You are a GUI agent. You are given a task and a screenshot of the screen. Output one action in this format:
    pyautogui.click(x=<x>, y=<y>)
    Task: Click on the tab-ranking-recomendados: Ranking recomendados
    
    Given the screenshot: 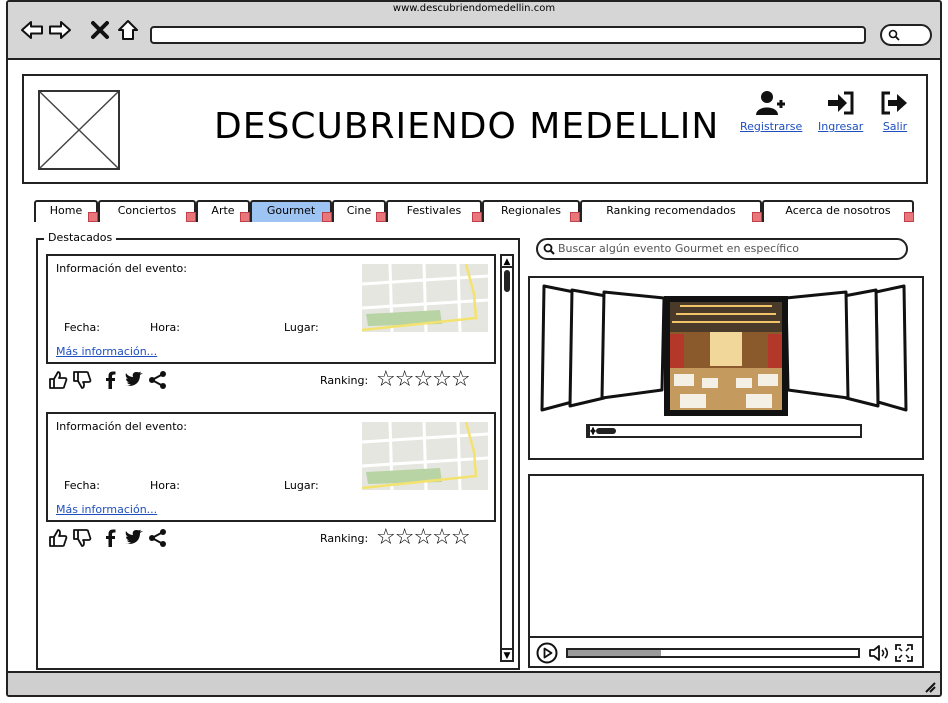 What is the action you would take?
    pyautogui.click(x=671, y=211)
    